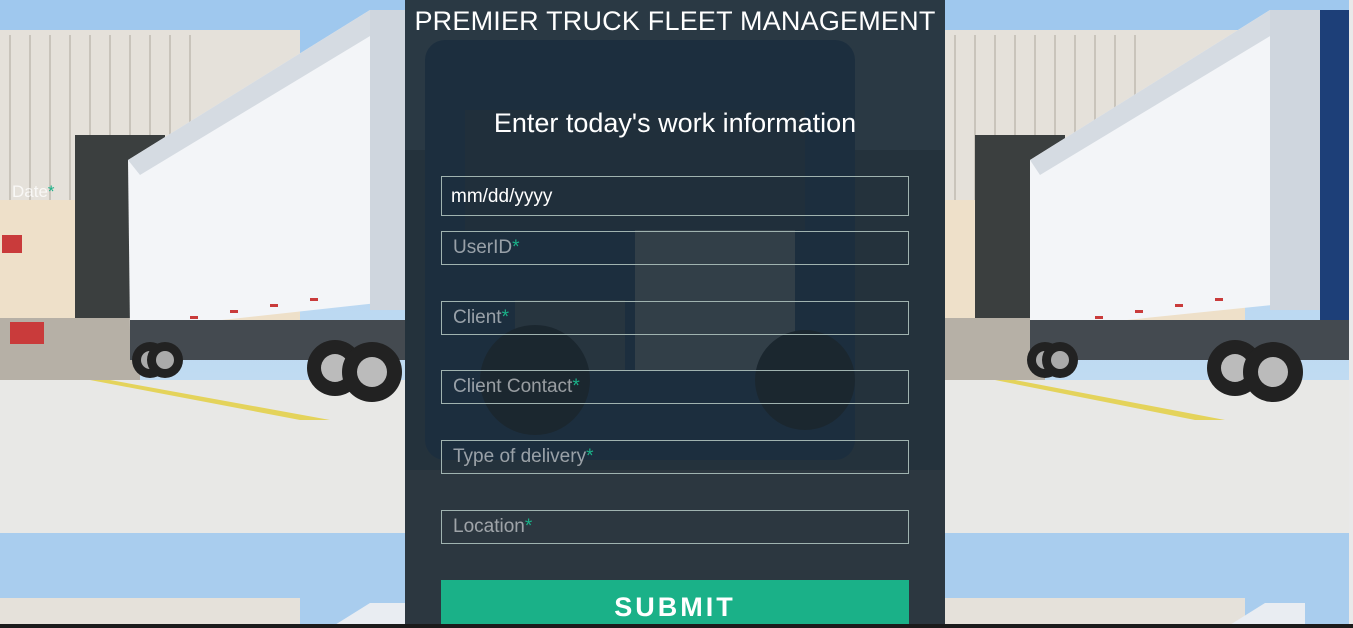 This screenshot has height=628, width=1353. I want to click on client-input: Client*, so click(675, 318).